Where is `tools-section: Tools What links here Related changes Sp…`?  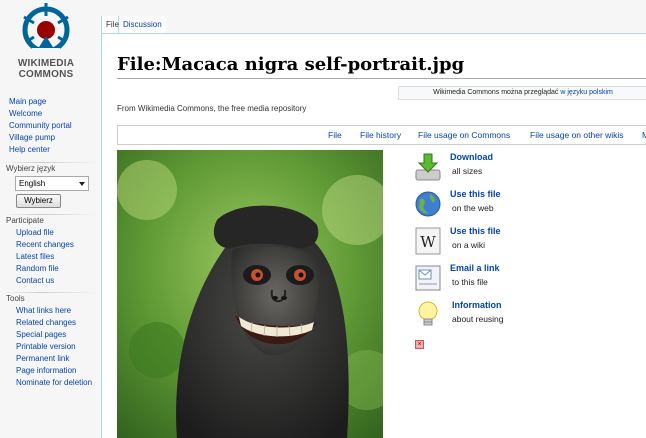 tools-section: Tools What links here Related changes Sp… is located at coordinates (50, 340).